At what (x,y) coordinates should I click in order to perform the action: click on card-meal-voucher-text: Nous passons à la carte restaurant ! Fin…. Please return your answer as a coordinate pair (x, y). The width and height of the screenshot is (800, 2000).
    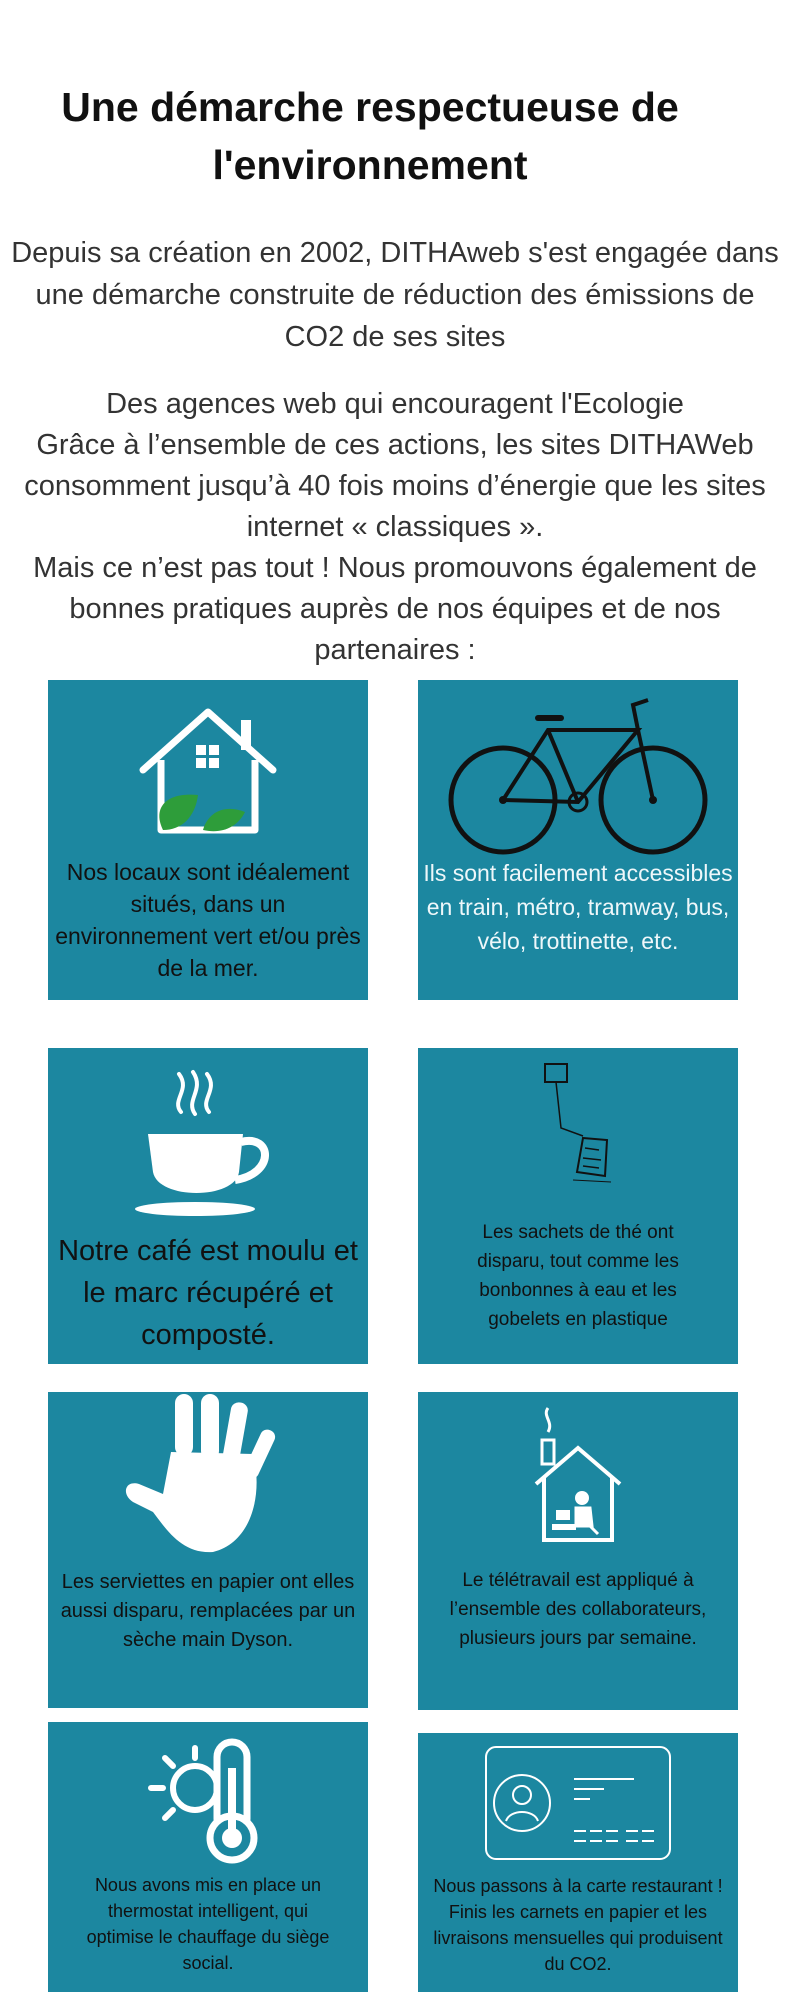
    Looking at the image, I should click on (578, 1925).